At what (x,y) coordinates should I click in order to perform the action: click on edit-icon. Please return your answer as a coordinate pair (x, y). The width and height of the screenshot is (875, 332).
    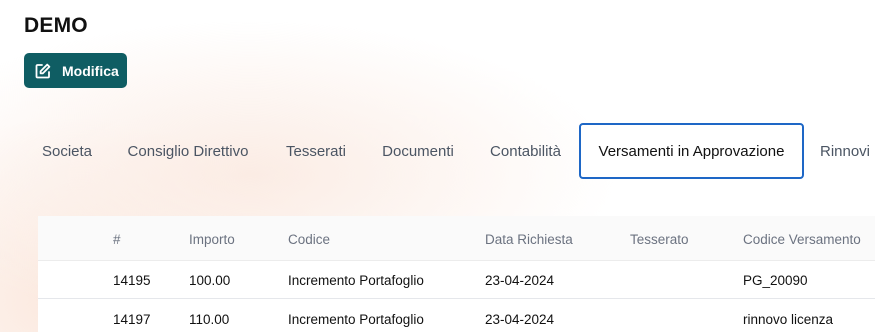
    Looking at the image, I should click on (43, 71).